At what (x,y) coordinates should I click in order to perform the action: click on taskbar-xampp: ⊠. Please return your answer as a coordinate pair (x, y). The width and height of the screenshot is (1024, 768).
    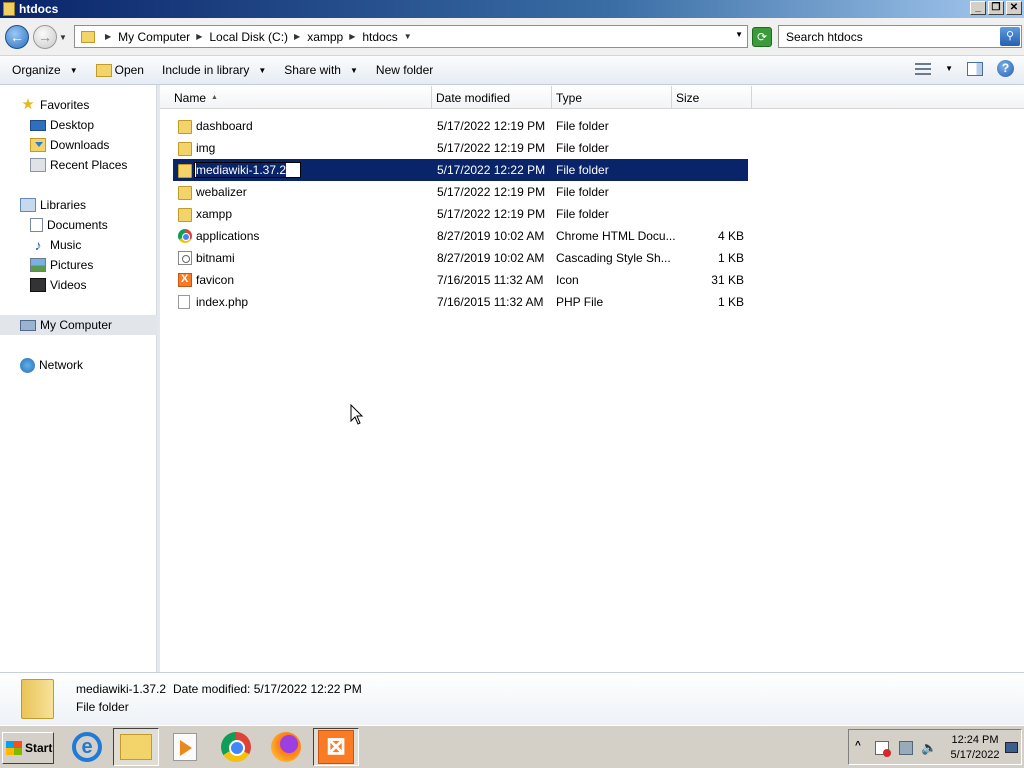
    Looking at the image, I should click on (336, 747).